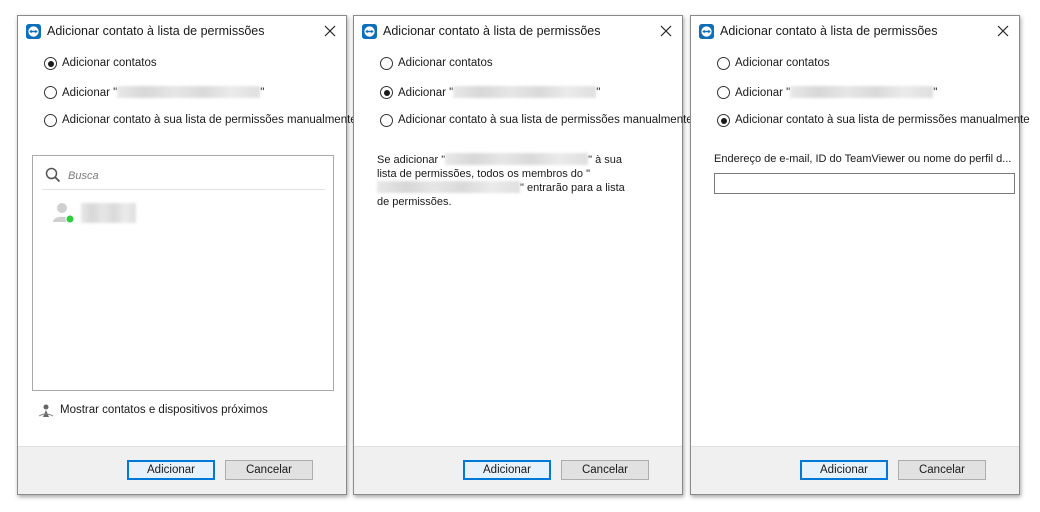 The height and width of the screenshot is (512, 1040). Describe the element at coordinates (193, 176) in the screenshot. I see `search-input` at that location.